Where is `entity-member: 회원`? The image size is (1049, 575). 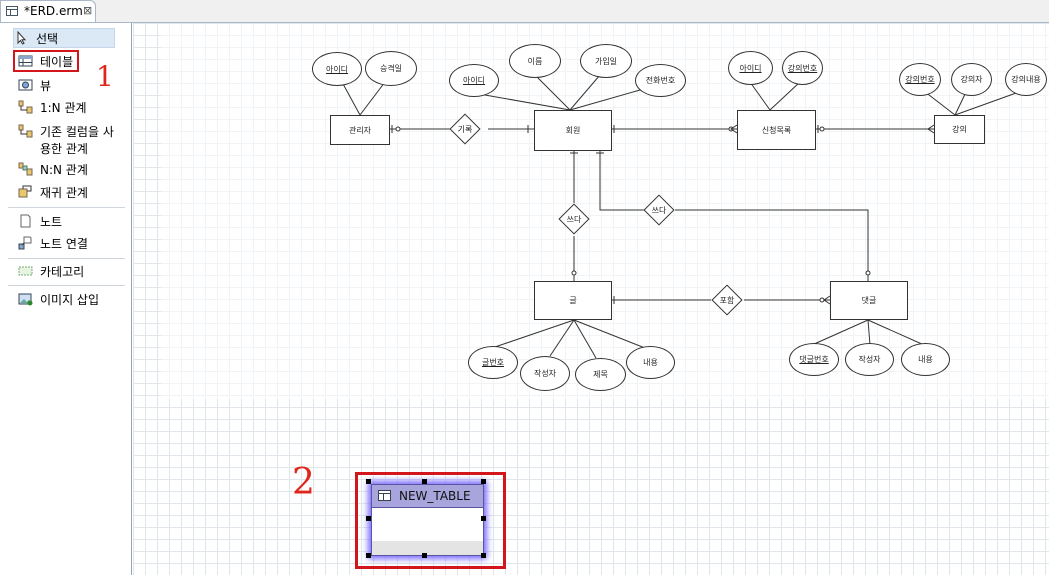 entity-member: 회원 is located at coordinates (573, 130).